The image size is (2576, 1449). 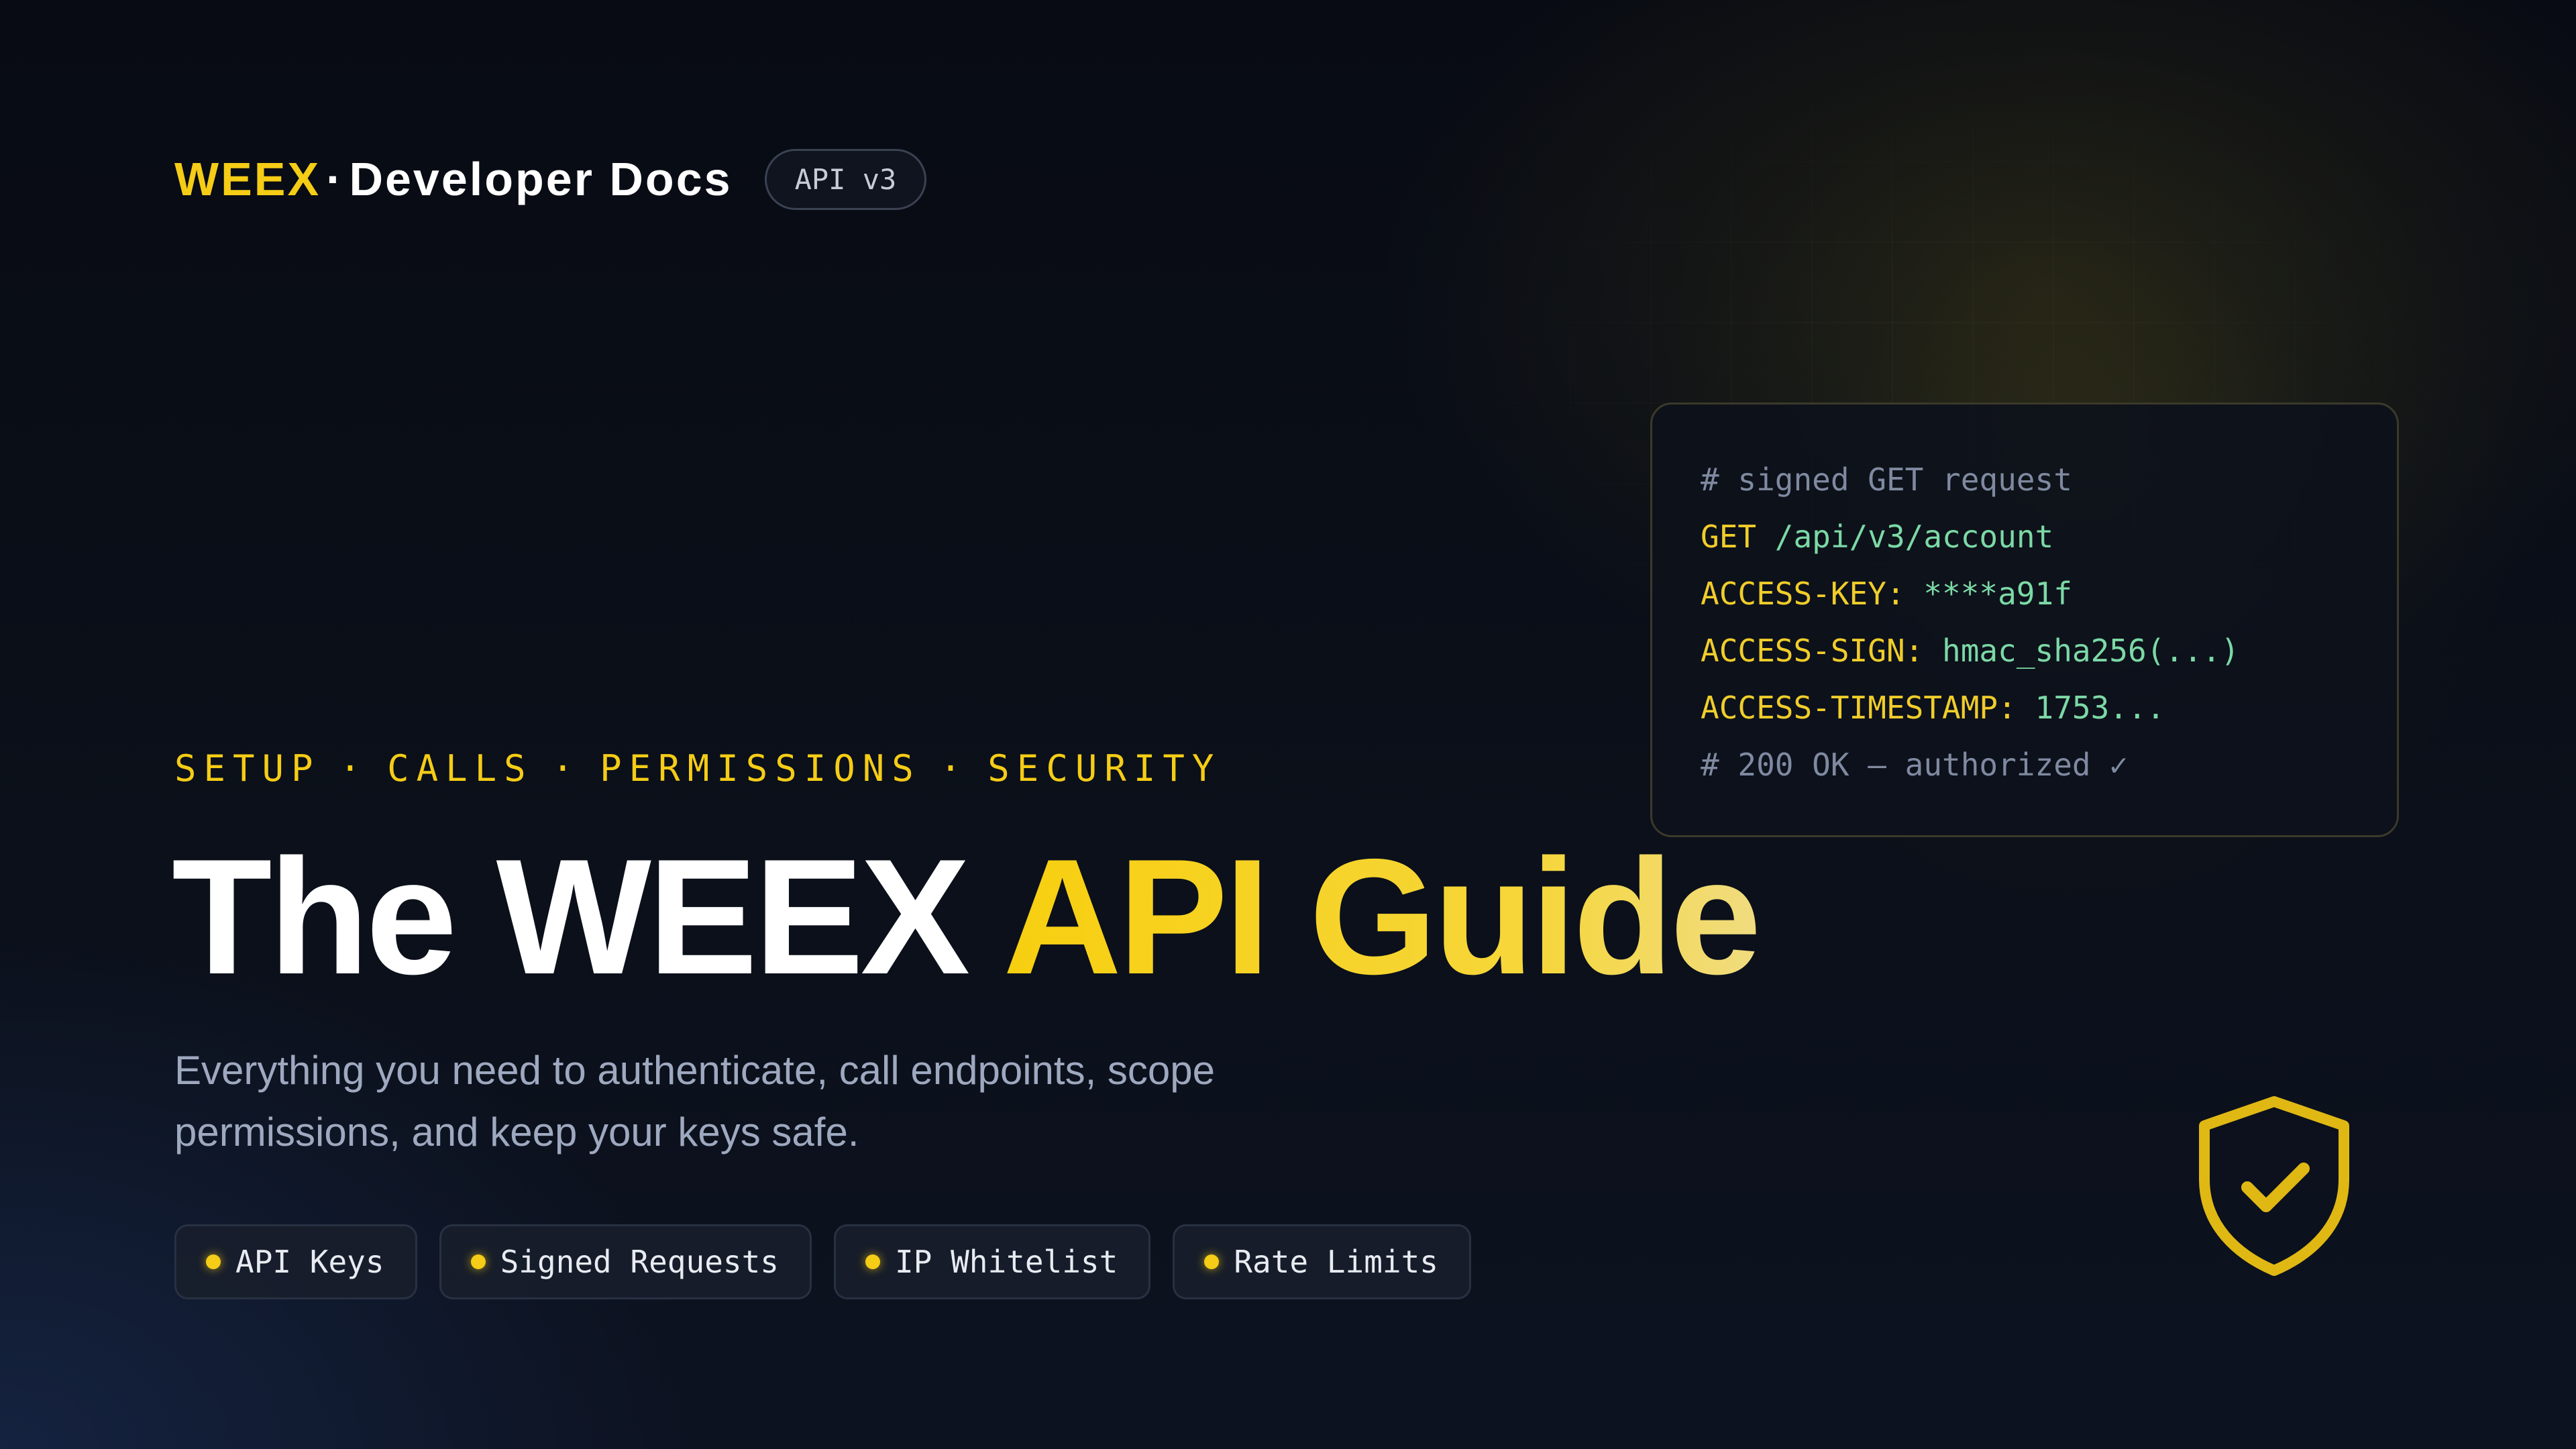 What do you see at coordinates (1905, 537) in the screenshot?
I see `code-value: /api/v3/account` at bounding box center [1905, 537].